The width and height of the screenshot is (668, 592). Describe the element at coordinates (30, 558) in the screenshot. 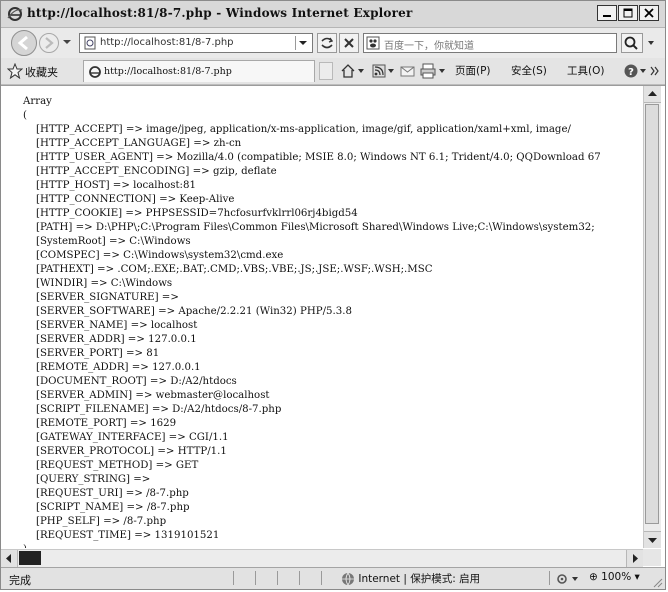

I see `horizontal-scroll-thumb` at that location.